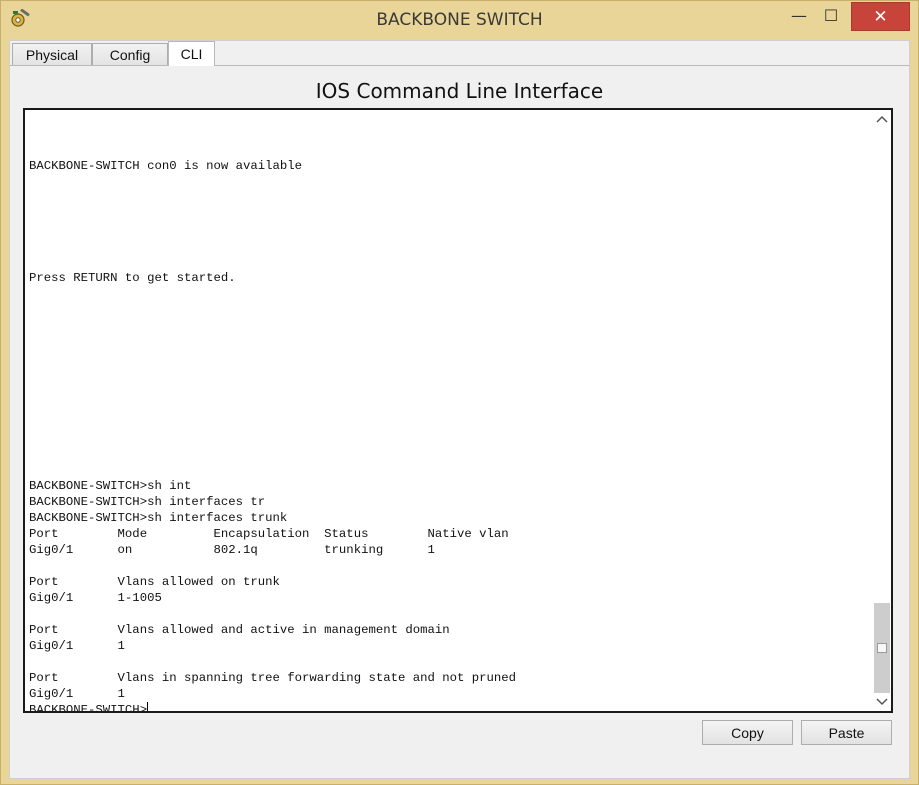 The width and height of the screenshot is (919, 785). I want to click on minimize-button: —, so click(799, 15).